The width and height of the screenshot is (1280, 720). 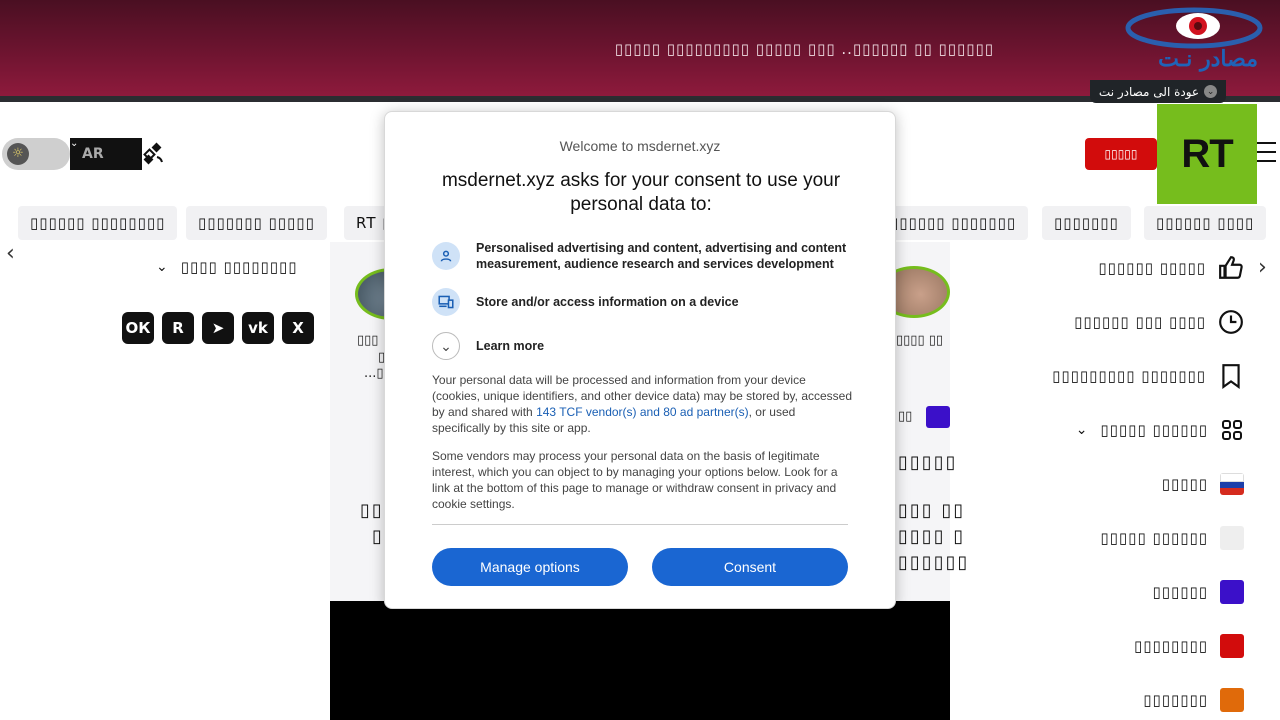 What do you see at coordinates (642, 346) in the screenshot?
I see `learn-more-toggle: ⌄ Learn more` at bounding box center [642, 346].